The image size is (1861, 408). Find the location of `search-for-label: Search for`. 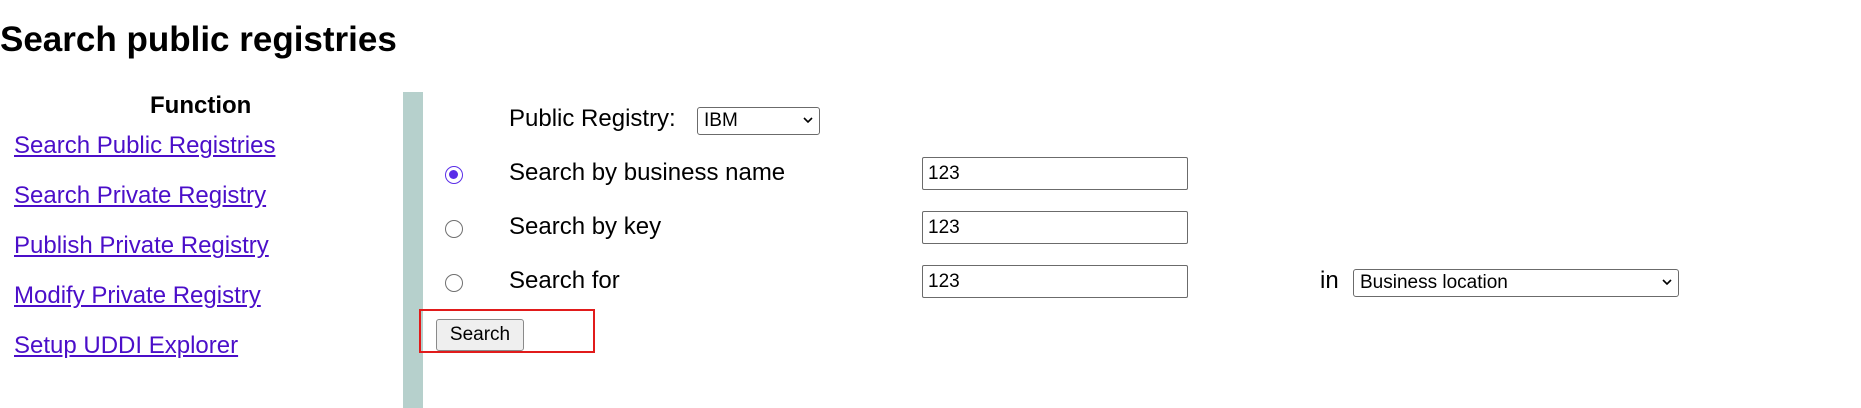

search-for-label: Search for is located at coordinates (564, 280).